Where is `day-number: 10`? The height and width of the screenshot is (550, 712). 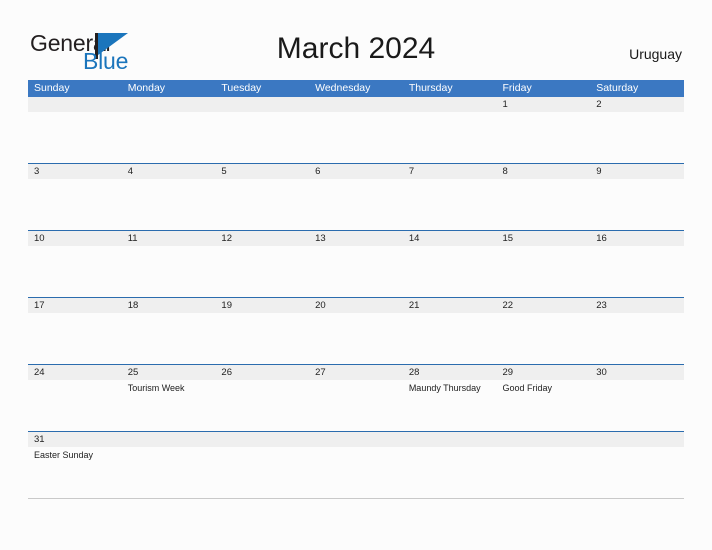 day-number: 10 is located at coordinates (75, 238).